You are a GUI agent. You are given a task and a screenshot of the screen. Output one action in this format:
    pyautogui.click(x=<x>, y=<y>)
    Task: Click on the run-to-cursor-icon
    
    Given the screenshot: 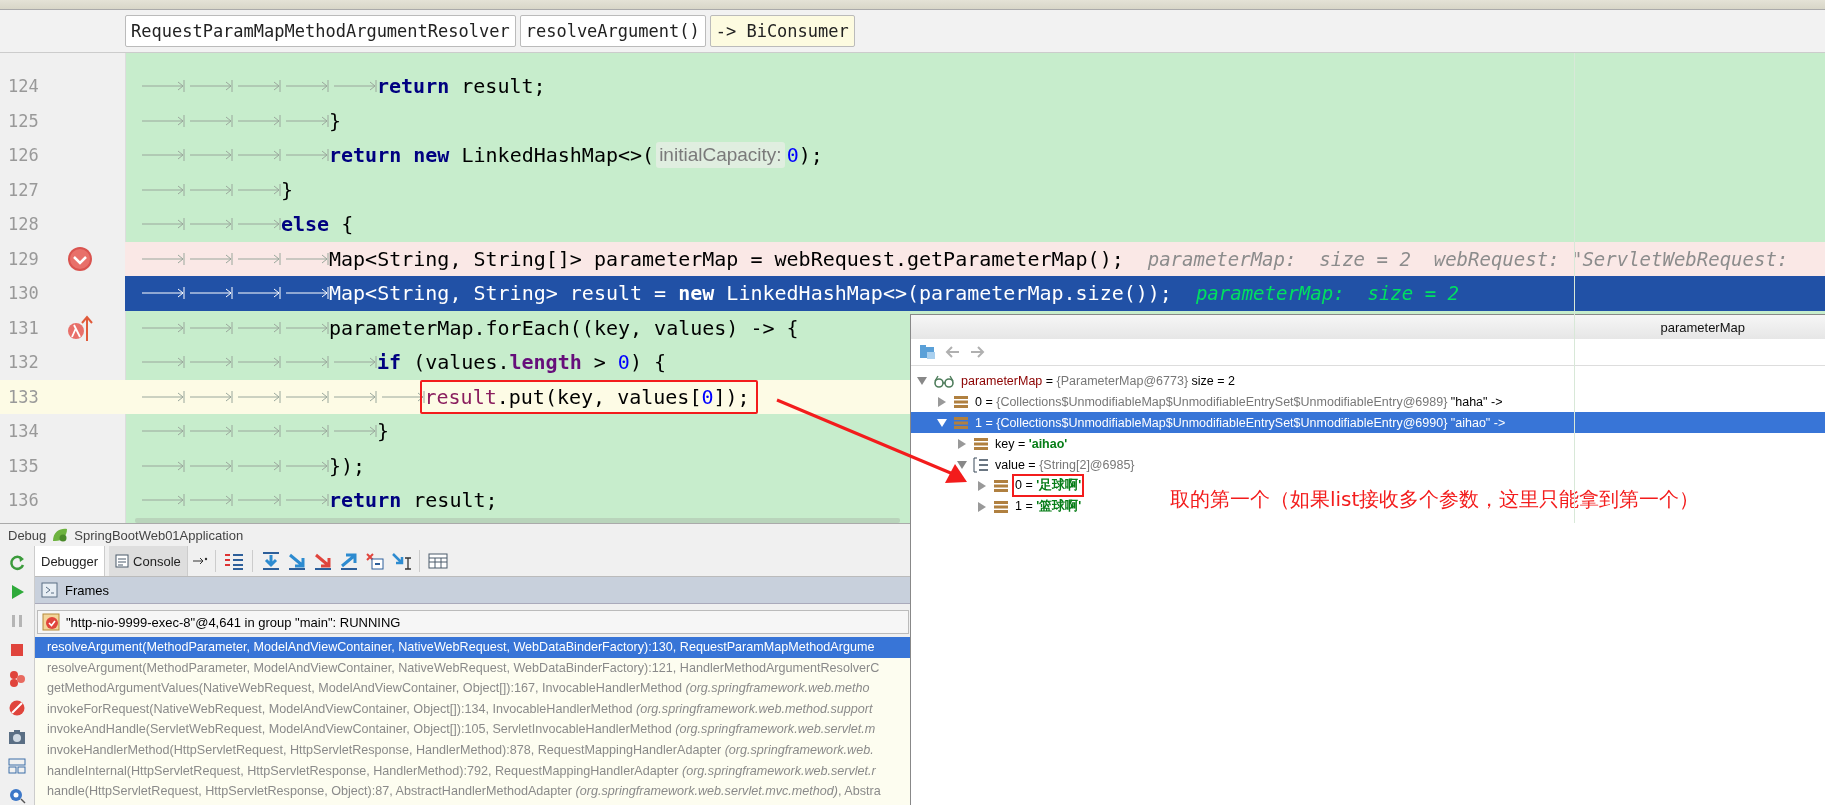 What is the action you would take?
    pyautogui.click(x=400, y=561)
    